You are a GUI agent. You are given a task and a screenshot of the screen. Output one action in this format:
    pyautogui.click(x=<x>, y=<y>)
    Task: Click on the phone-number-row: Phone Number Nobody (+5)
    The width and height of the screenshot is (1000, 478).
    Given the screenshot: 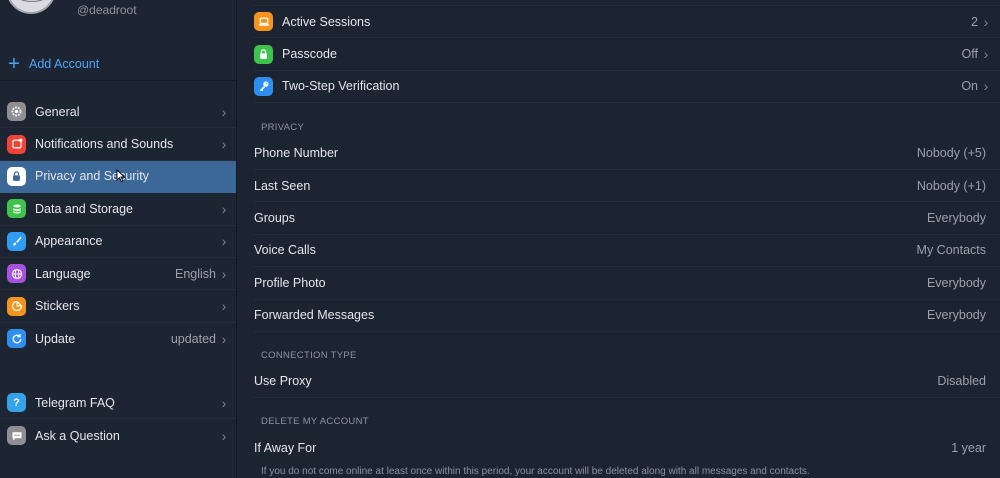 What is the action you would take?
    pyautogui.click(x=627, y=154)
    